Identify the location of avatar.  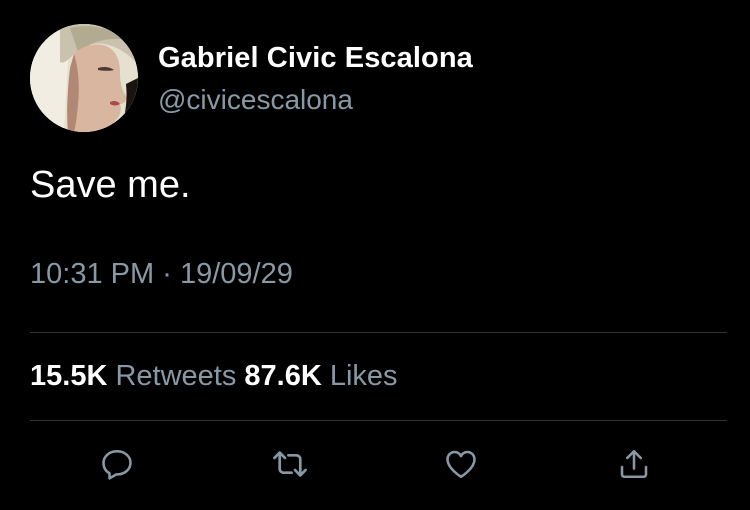
(84, 78).